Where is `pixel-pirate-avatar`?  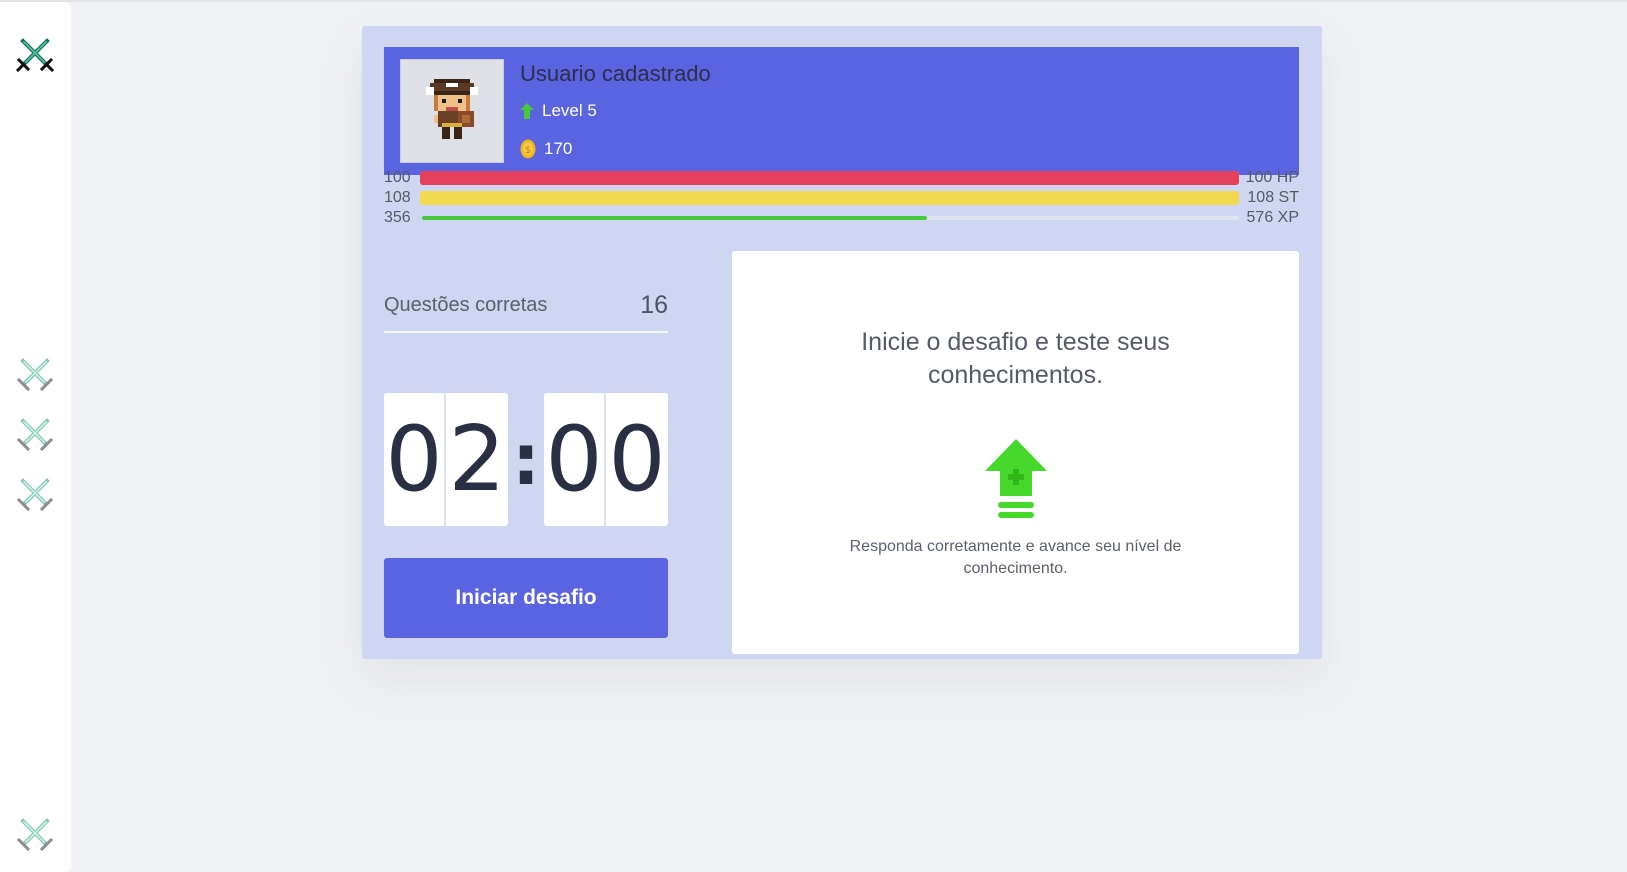
pixel-pirate-avatar is located at coordinates (452, 109).